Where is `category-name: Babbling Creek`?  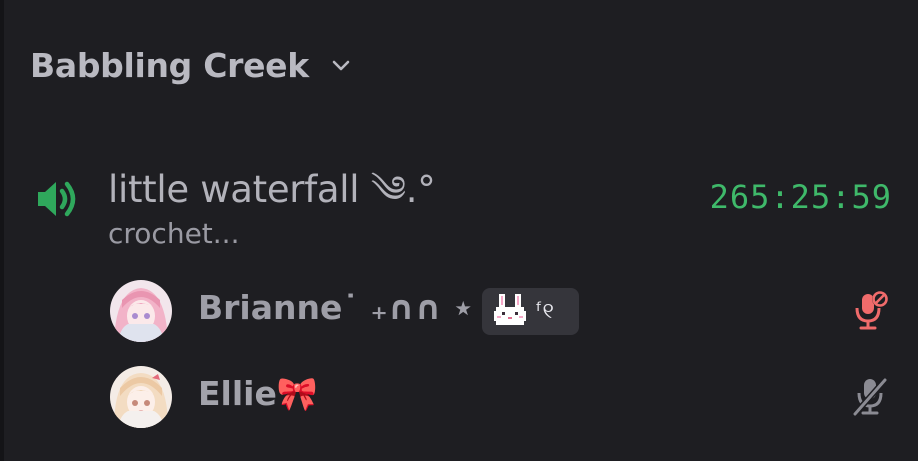
category-name: Babbling Creek is located at coordinates (169, 65).